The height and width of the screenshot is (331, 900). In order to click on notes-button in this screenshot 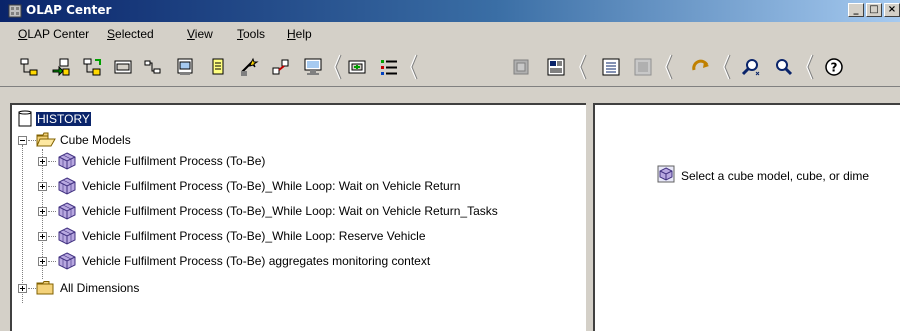, I will do `click(218, 67)`.